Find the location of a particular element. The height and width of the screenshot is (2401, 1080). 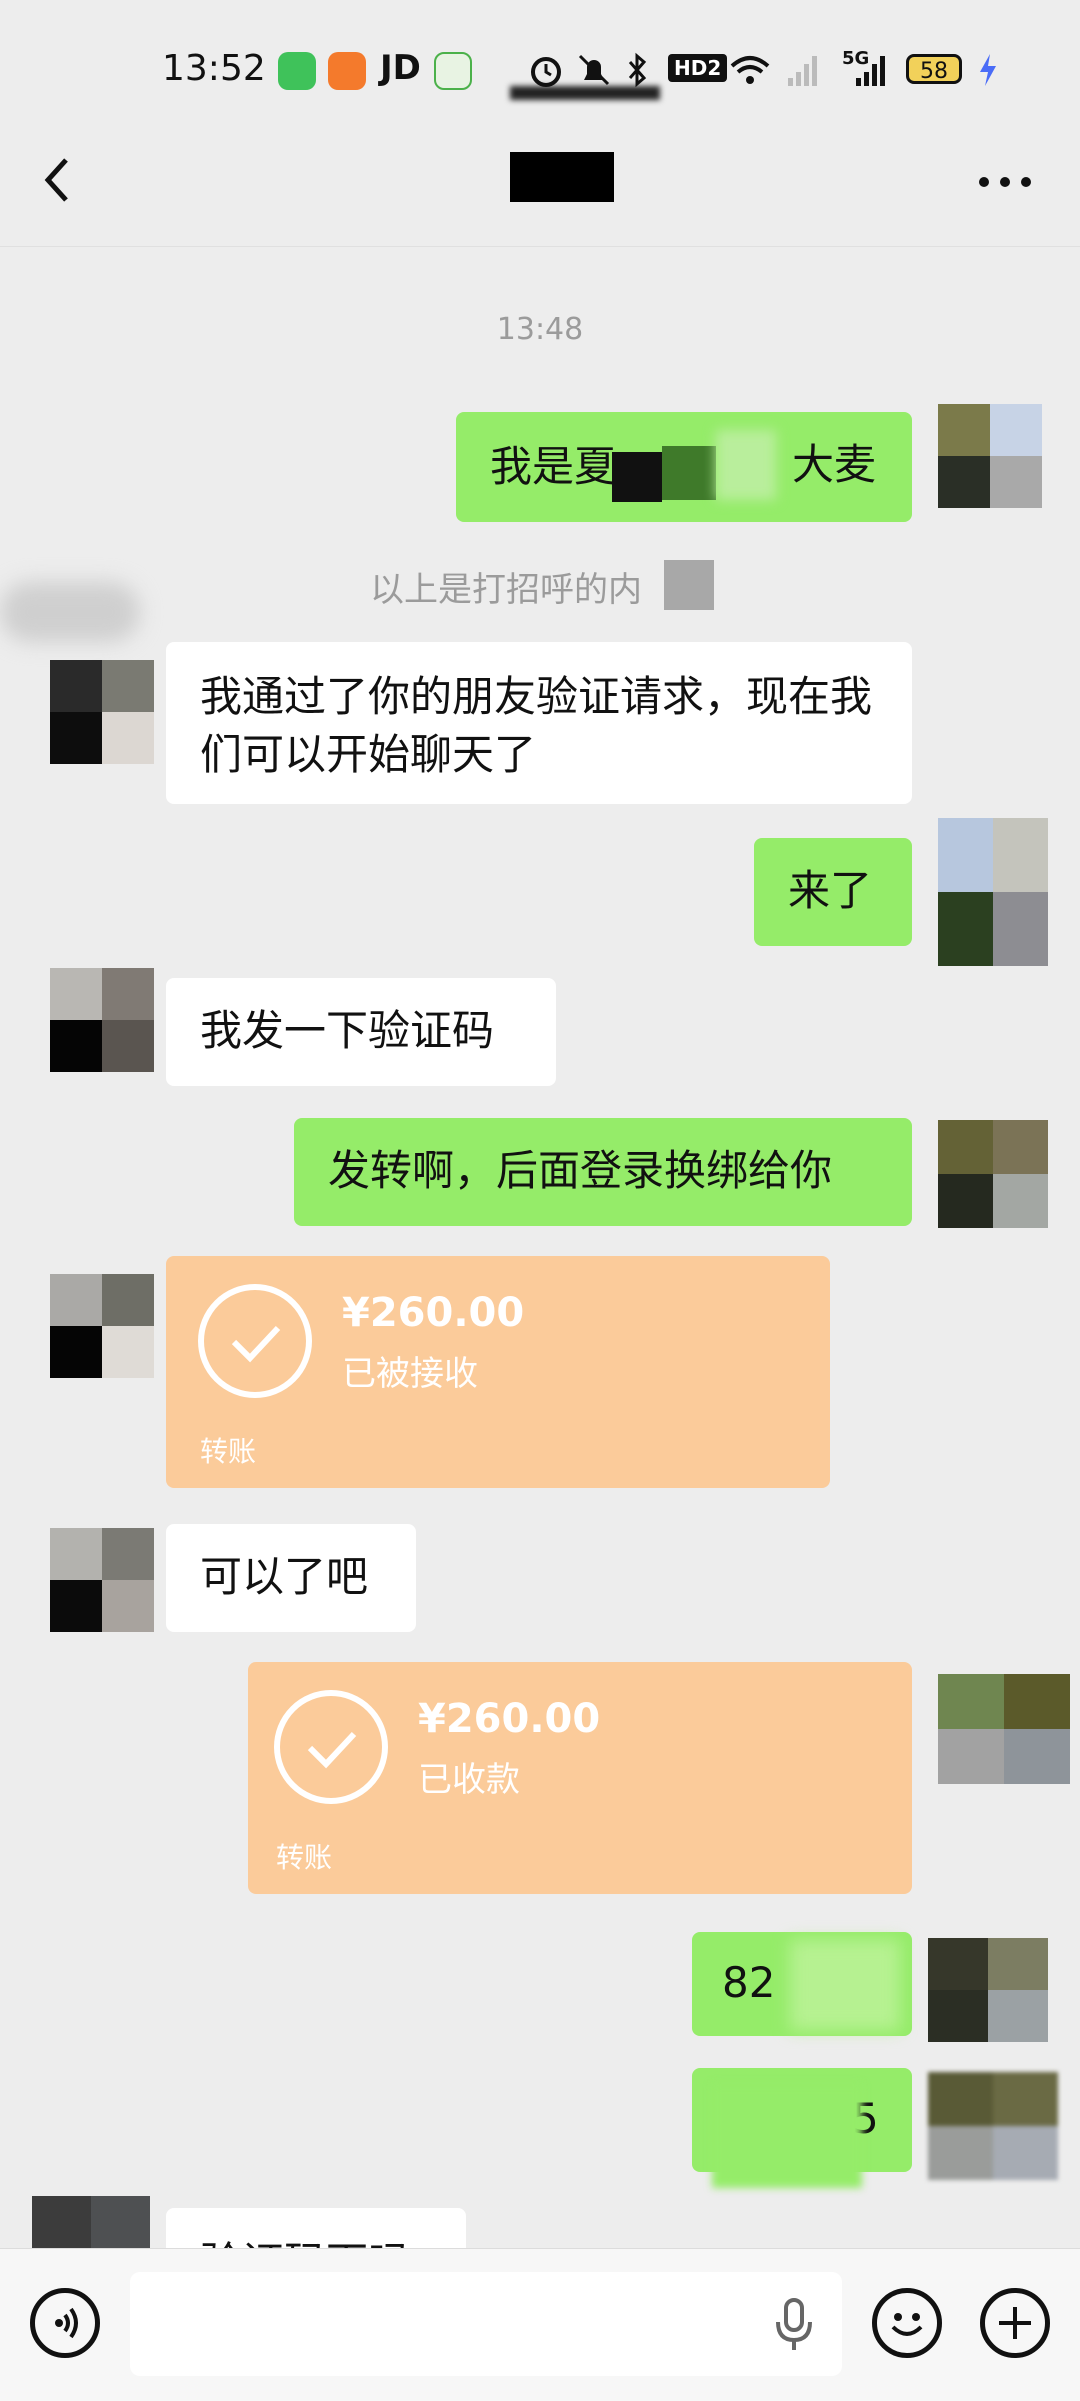

sent-message-bubble: 发转啊，后面登录换绑给你 is located at coordinates (603, 1172).